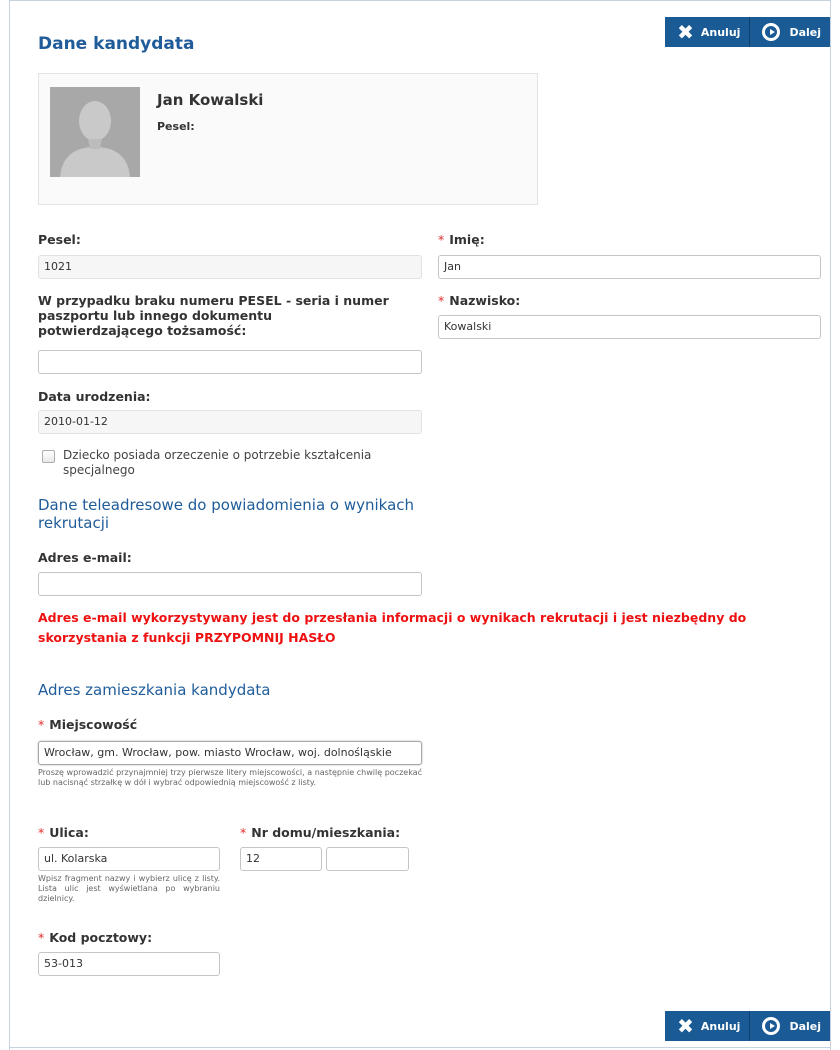 The image size is (840, 1050). Describe the element at coordinates (367, 859) in the screenshot. I see `flat-number-field` at that location.